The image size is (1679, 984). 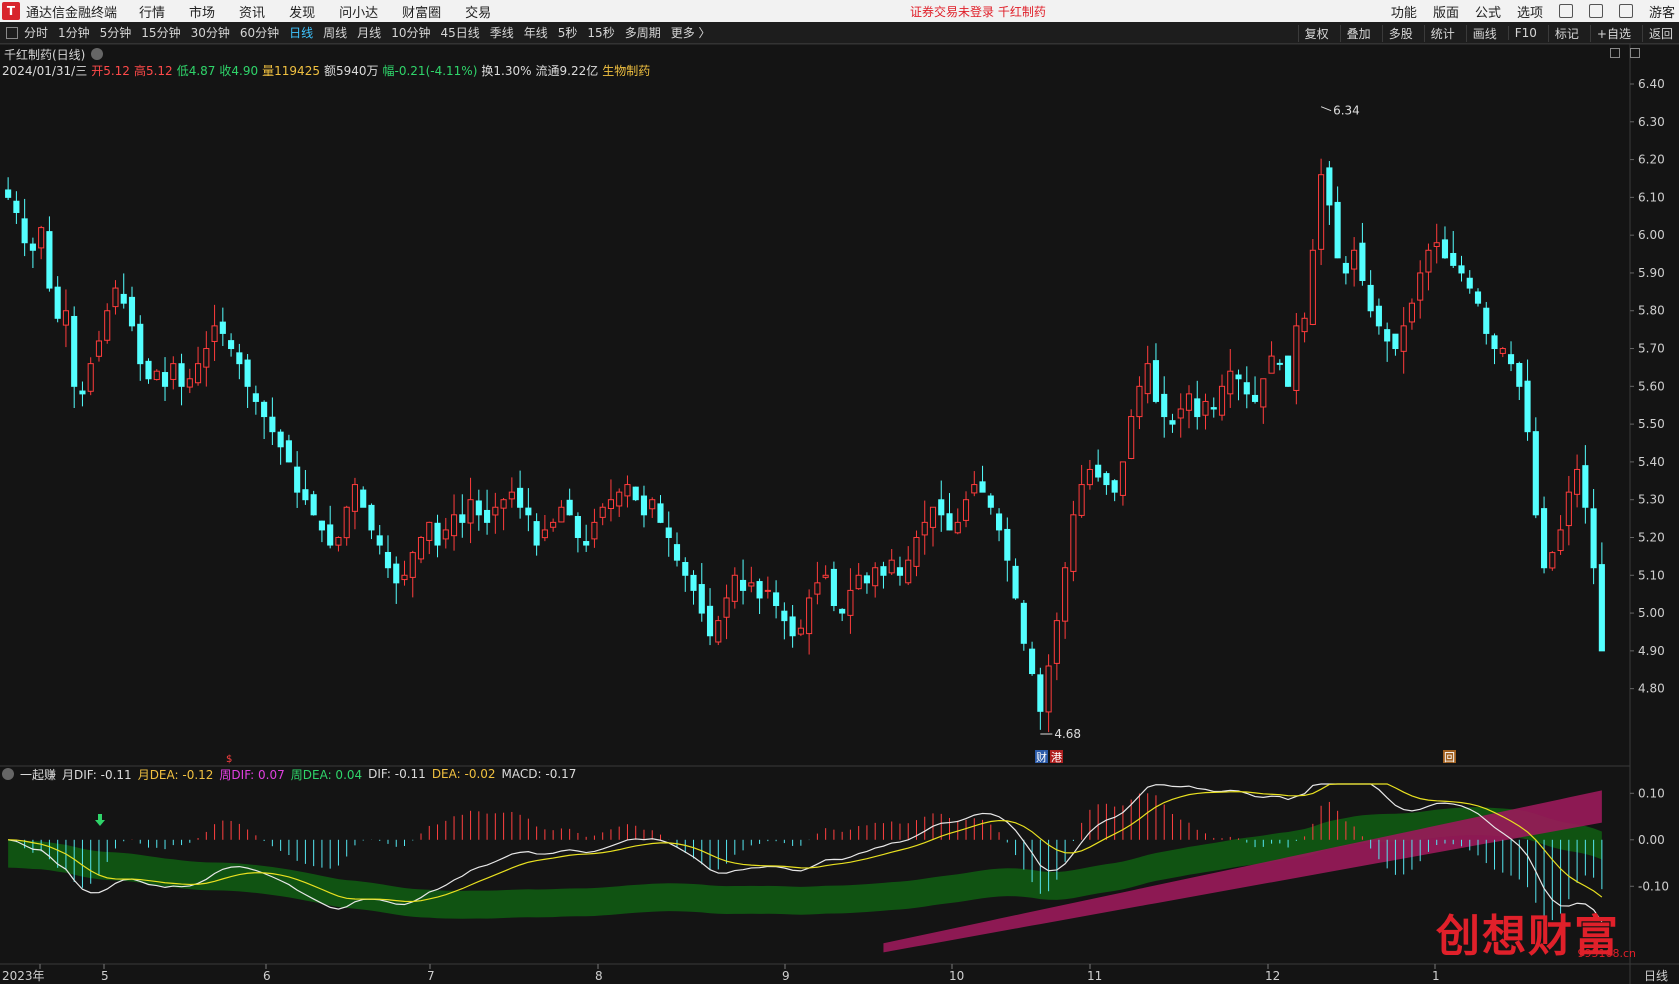 What do you see at coordinates (478, 11) in the screenshot?
I see `menu-jiaoyi: 交易` at bounding box center [478, 11].